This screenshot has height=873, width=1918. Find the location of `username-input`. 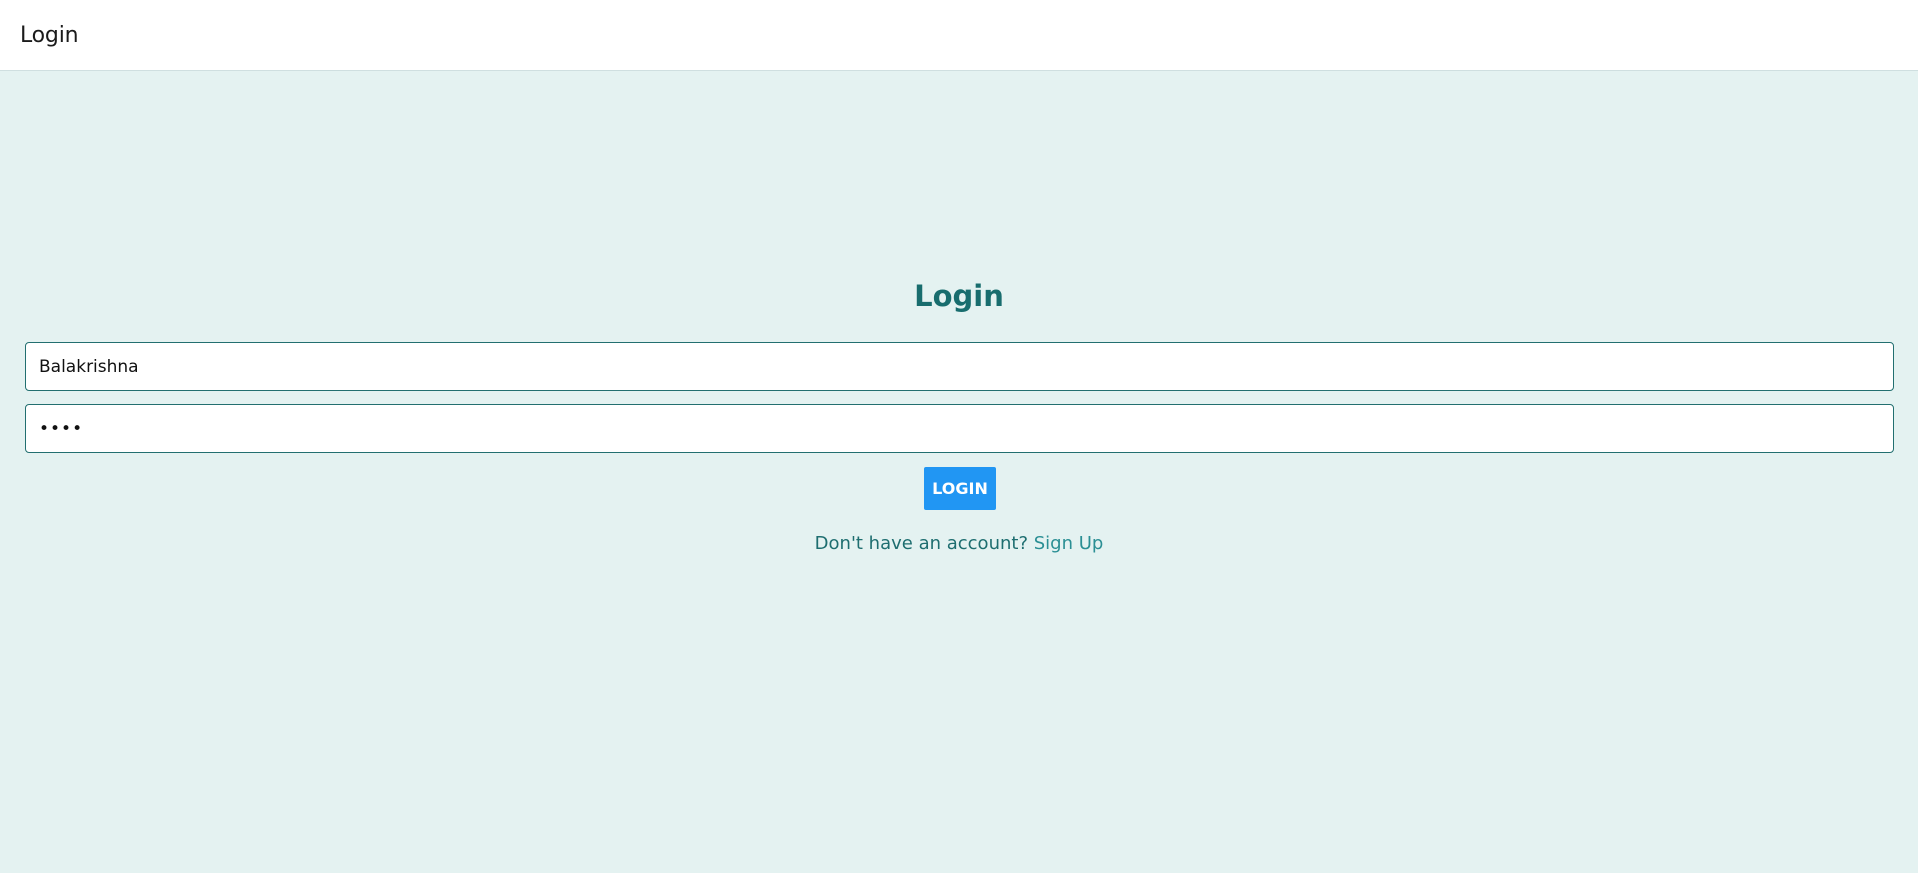

username-input is located at coordinates (959, 366).